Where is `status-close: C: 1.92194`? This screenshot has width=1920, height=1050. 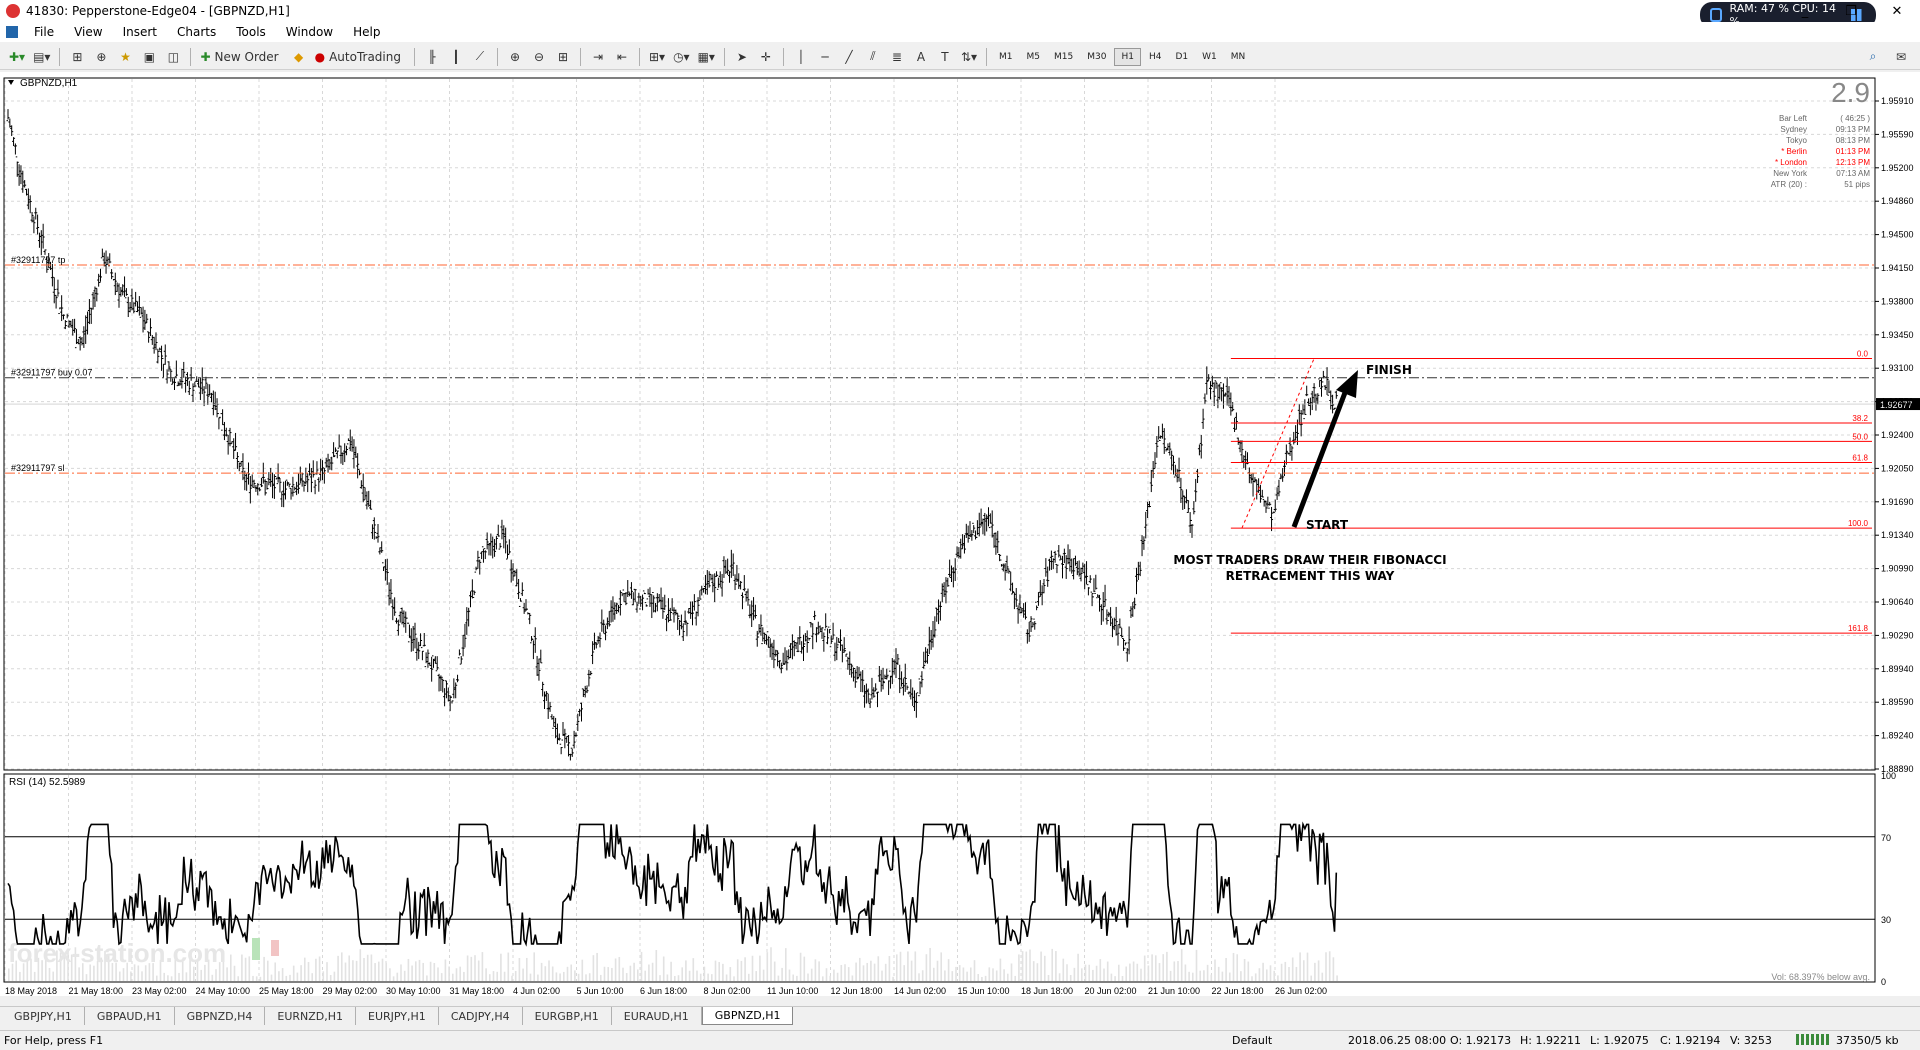 status-close: C: 1.92194 is located at coordinates (1690, 1040).